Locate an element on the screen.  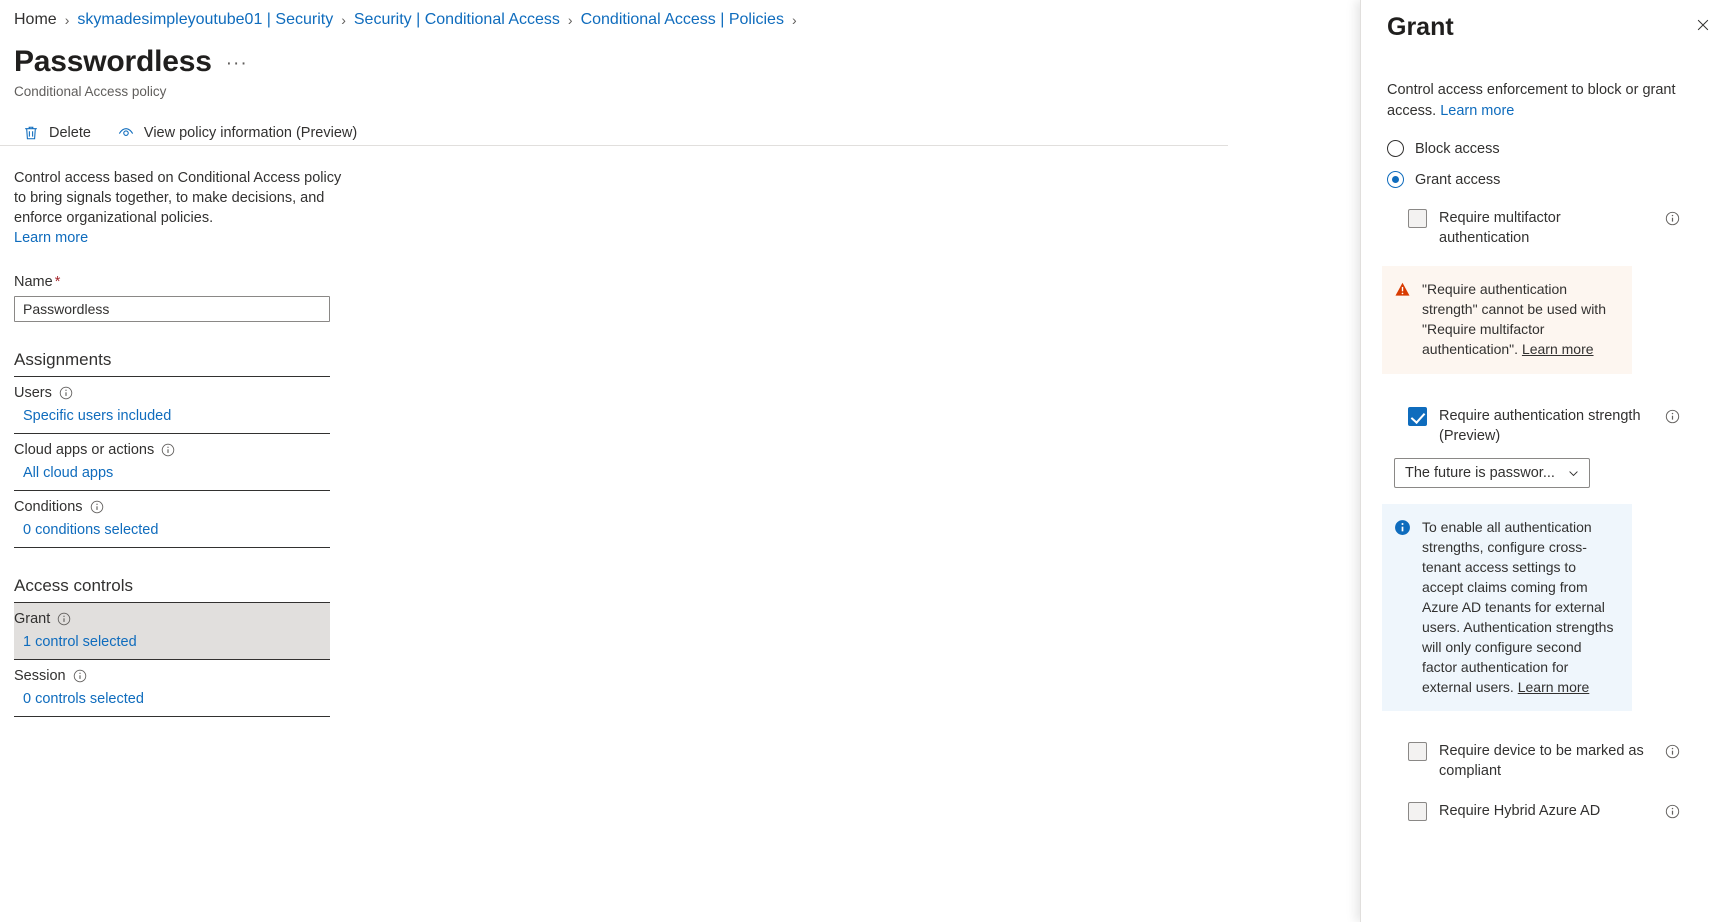
checkbox-require-hybrid-azure-ad is located at coordinates (1417, 811).